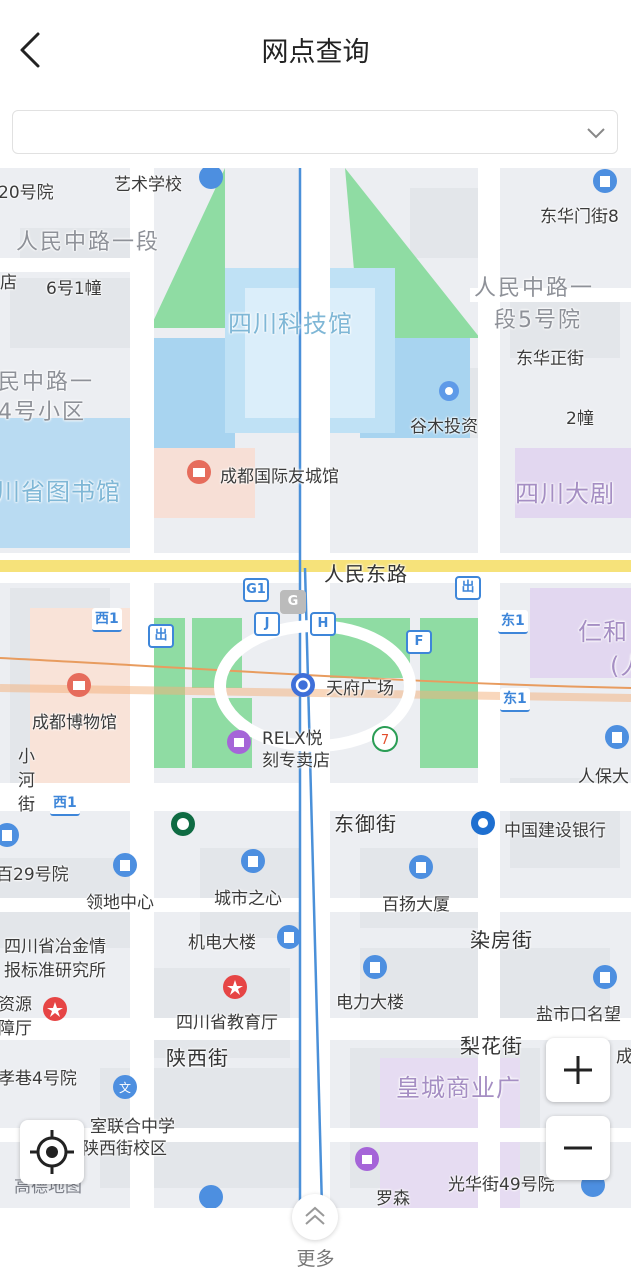 The width and height of the screenshot is (631, 1280). What do you see at coordinates (197, 1058) in the screenshot?
I see `map-road-label: 陕西街` at bounding box center [197, 1058].